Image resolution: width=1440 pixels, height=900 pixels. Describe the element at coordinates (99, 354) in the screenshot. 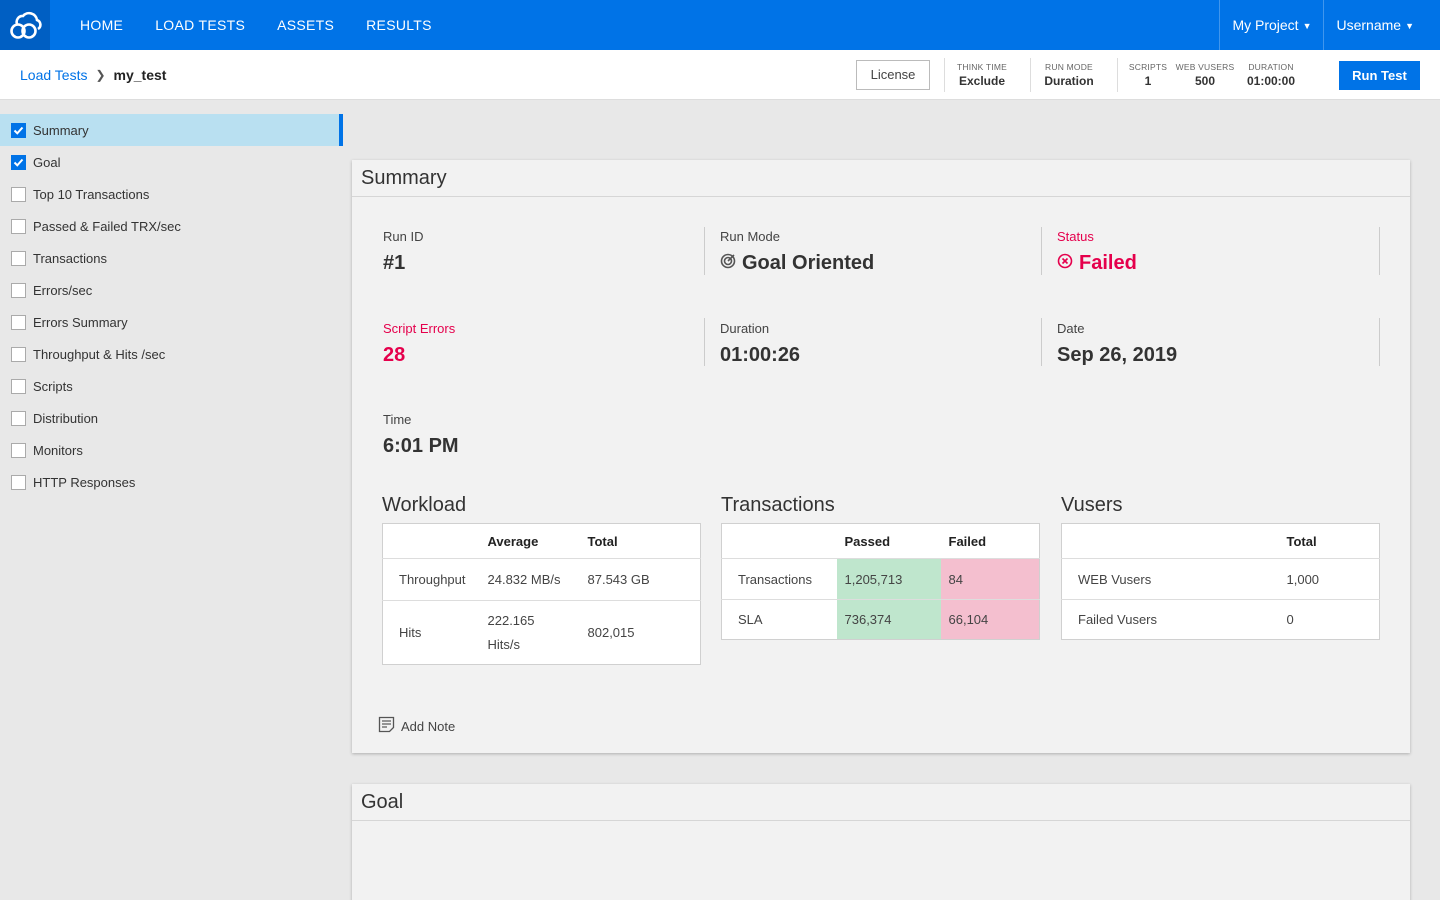

I see `sidebar-item-label: Throughput & Hits /sec` at that location.